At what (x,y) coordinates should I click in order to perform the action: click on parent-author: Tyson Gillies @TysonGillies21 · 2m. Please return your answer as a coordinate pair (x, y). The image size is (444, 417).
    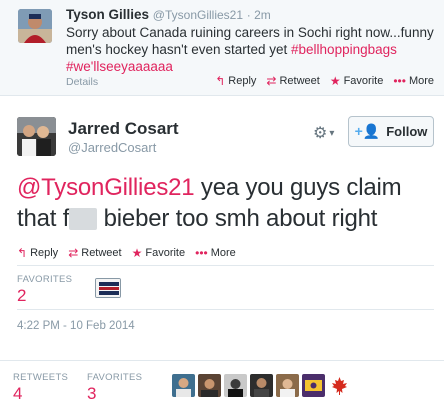
    Looking at the image, I should click on (168, 14).